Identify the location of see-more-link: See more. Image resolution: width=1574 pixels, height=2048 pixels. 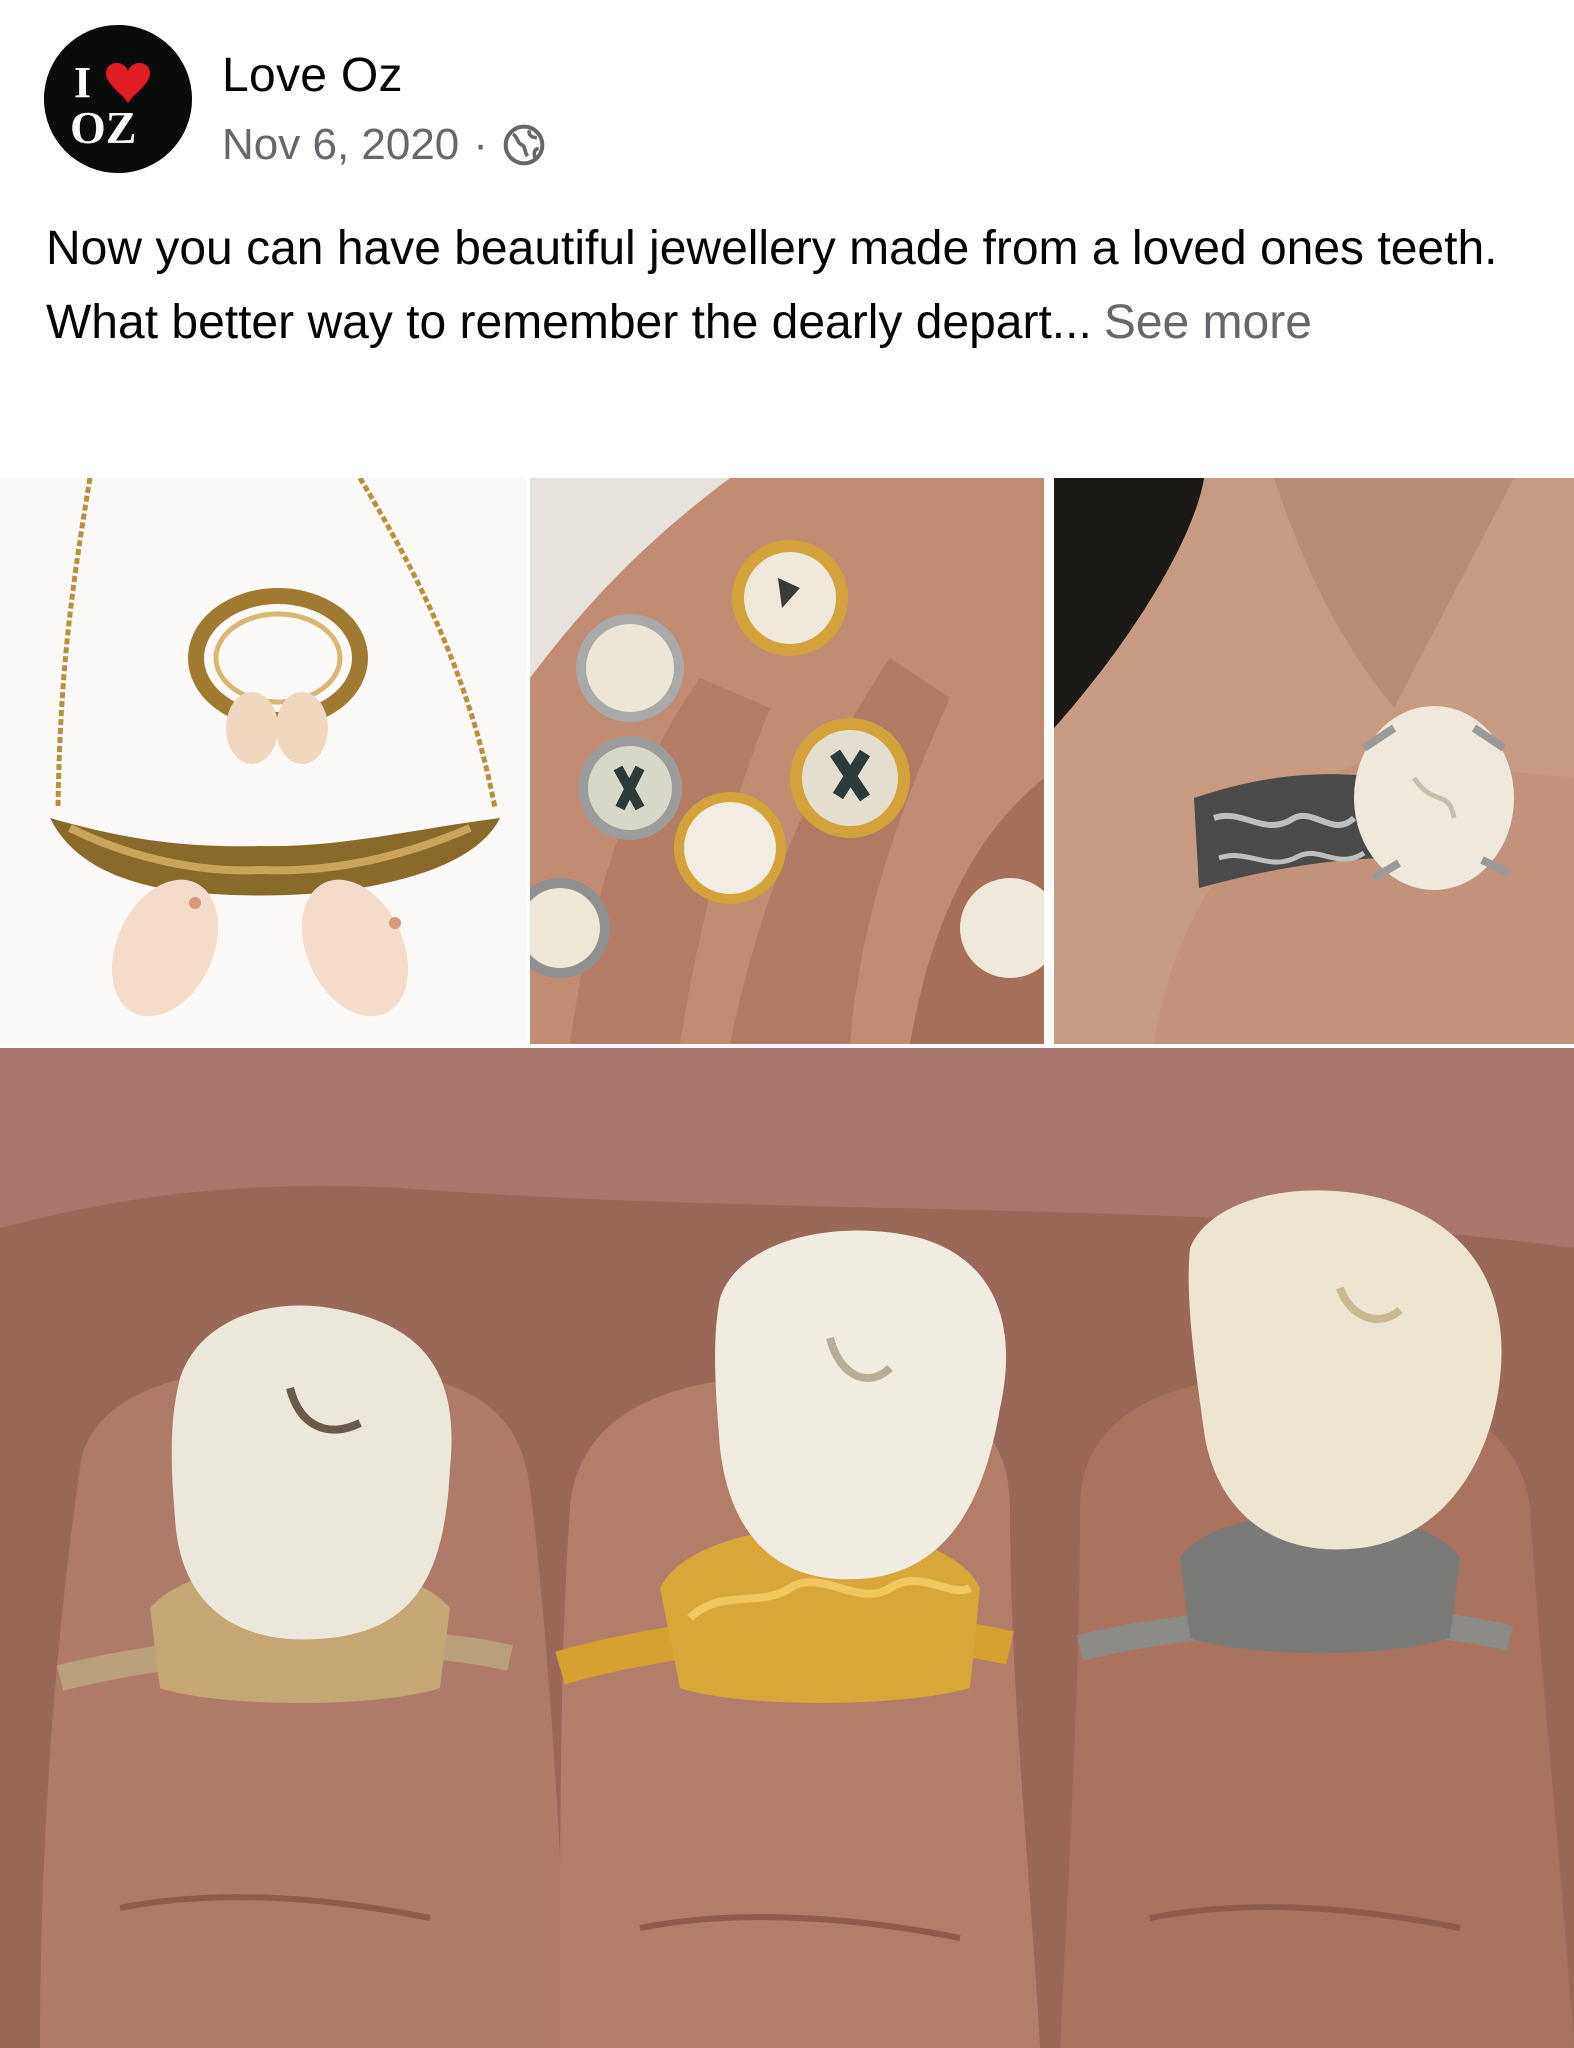
(1208, 322).